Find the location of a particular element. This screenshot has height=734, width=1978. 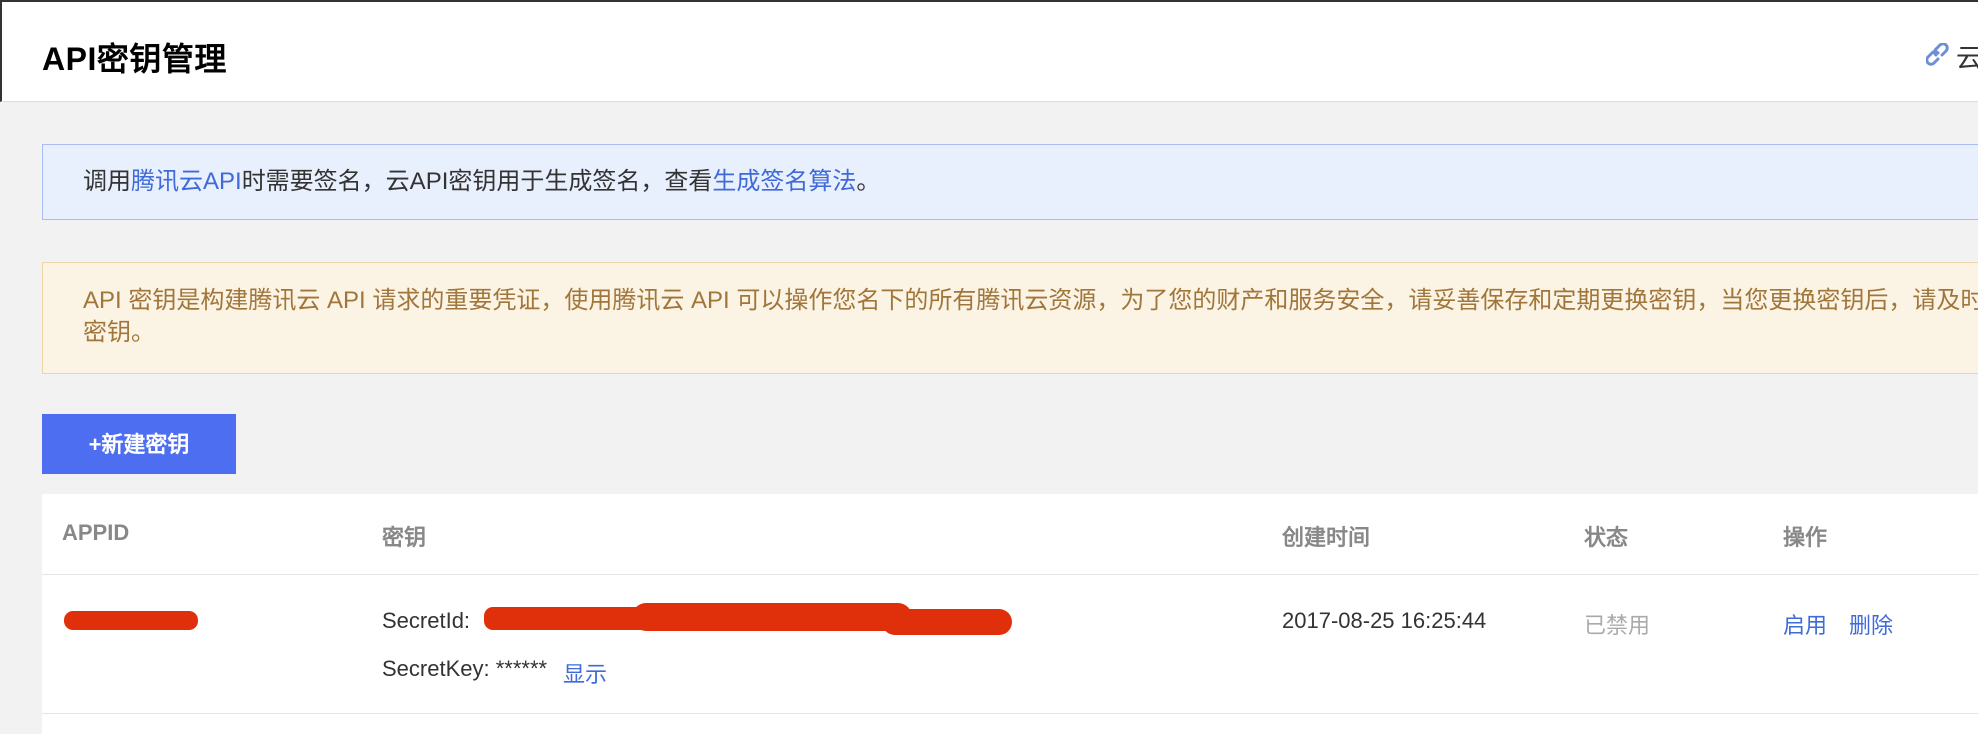

column-header-key: 密钥 is located at coordinates (404, 537).